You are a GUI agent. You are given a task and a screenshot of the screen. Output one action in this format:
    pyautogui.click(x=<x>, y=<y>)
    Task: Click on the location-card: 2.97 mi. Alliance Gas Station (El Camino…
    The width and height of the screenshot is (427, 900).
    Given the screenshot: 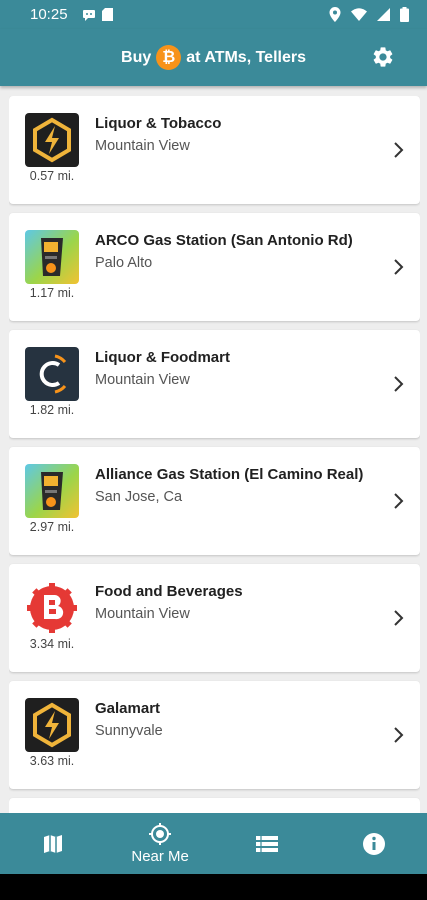 What is the action you would take?
    pyautogui.click(x=214, y=501)
    